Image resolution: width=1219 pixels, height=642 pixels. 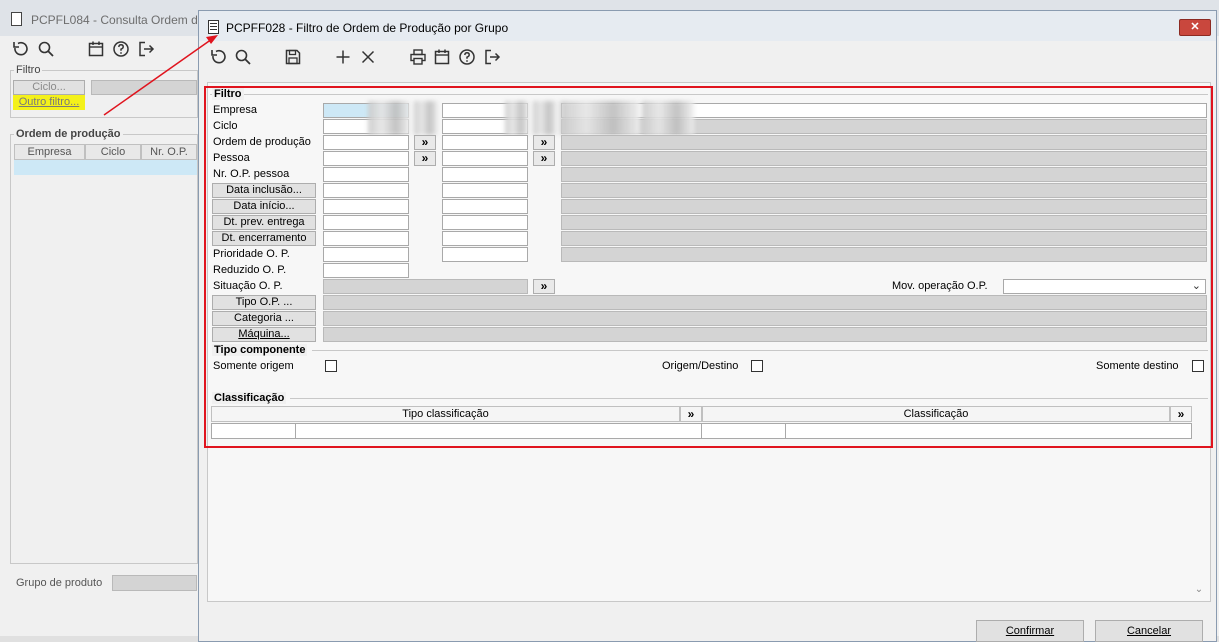 What do you see at coordinates (253, 431) in the screenshot?
I see `tipo-classificacao-code-cell` at bounding box center [253, 431].